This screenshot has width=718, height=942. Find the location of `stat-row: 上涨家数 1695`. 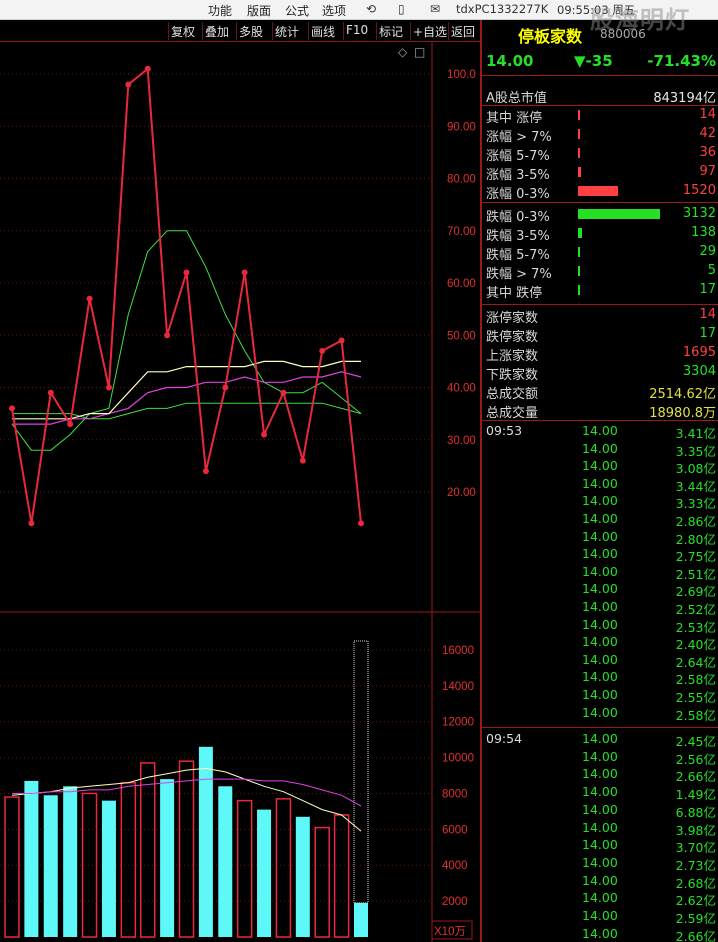

stat-row: 上涨家数 1695 is located at coordinates (600, 354).